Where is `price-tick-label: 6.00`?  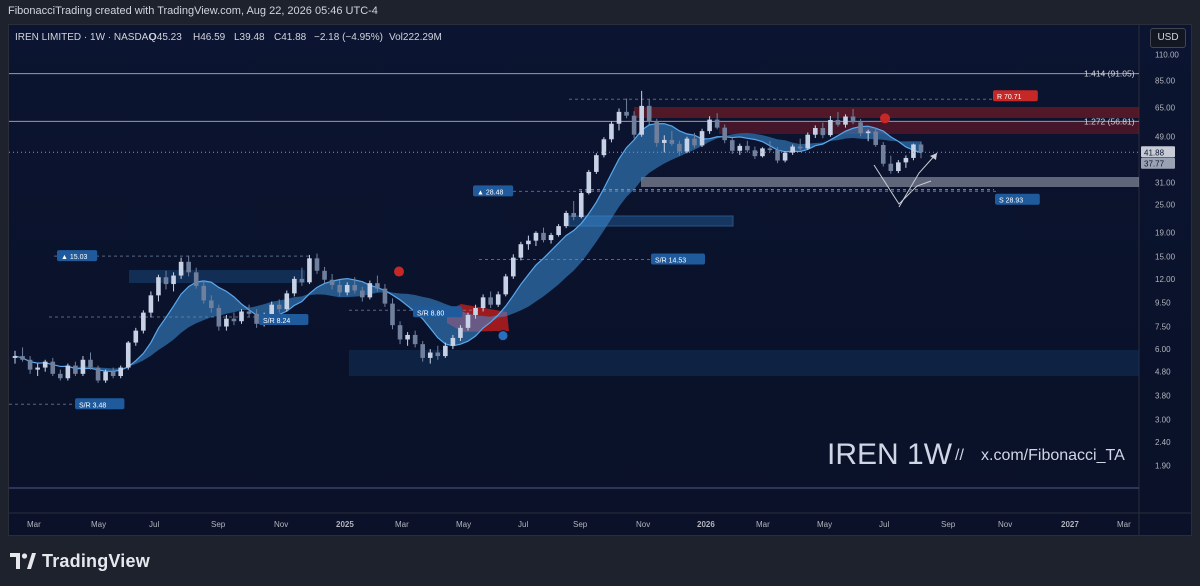 price-tick-label: 6.00 is located at coordinates (1163, 349).